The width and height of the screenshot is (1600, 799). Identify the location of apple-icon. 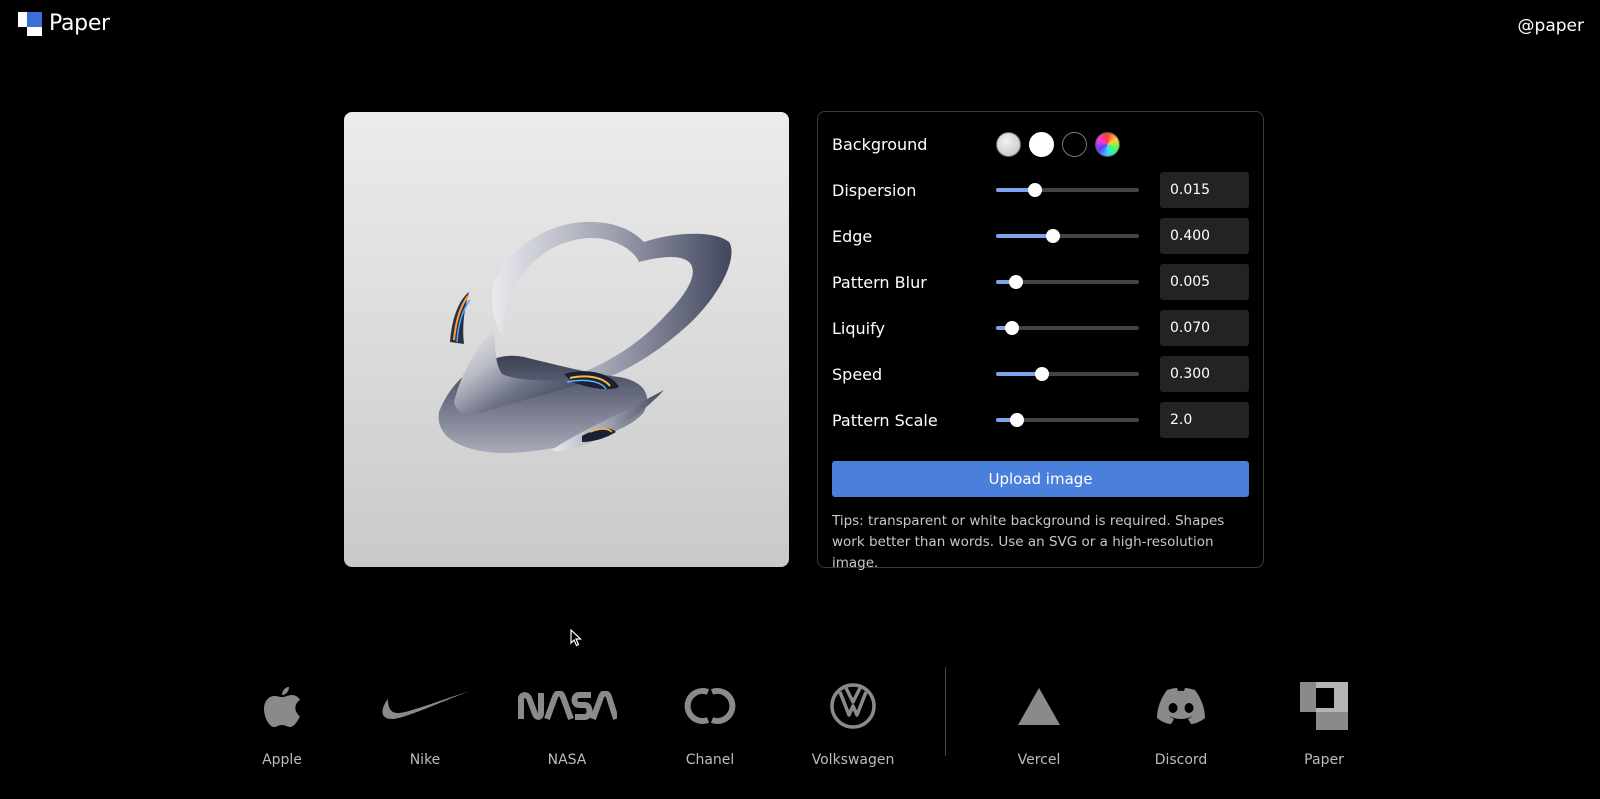
(282, 707).